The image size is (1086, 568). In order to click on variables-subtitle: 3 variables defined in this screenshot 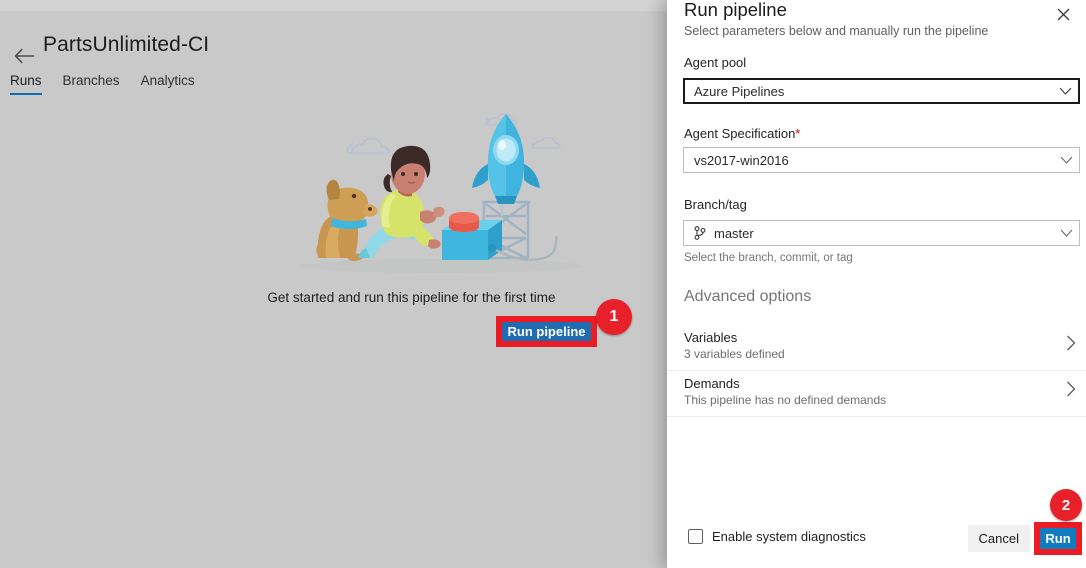, I will do `click(734, 354)`.